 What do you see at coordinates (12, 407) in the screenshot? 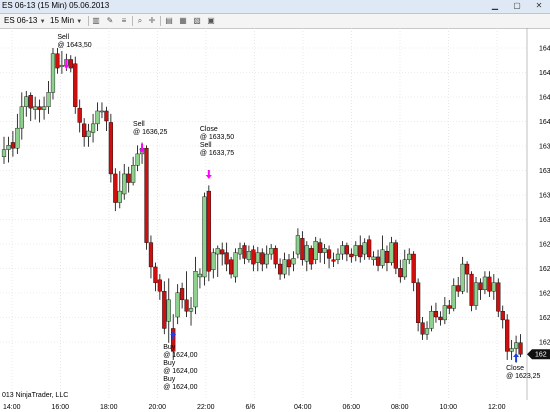
I see `x-tick-label: 14:00` at bounding box center [12, 407].